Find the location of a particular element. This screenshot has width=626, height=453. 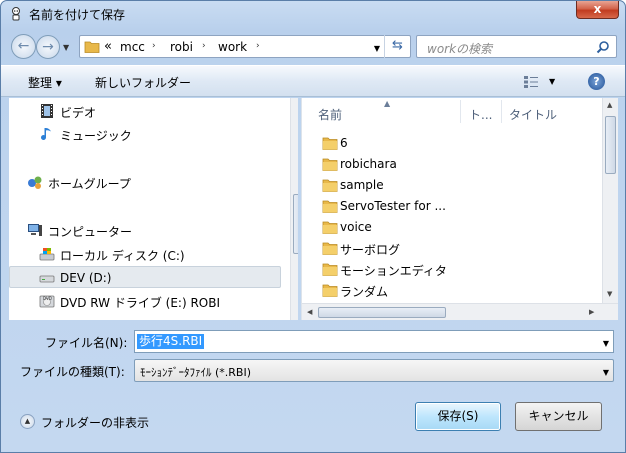

title-bar: 名前を付けて保存 x is located at coordinates (313, 14).